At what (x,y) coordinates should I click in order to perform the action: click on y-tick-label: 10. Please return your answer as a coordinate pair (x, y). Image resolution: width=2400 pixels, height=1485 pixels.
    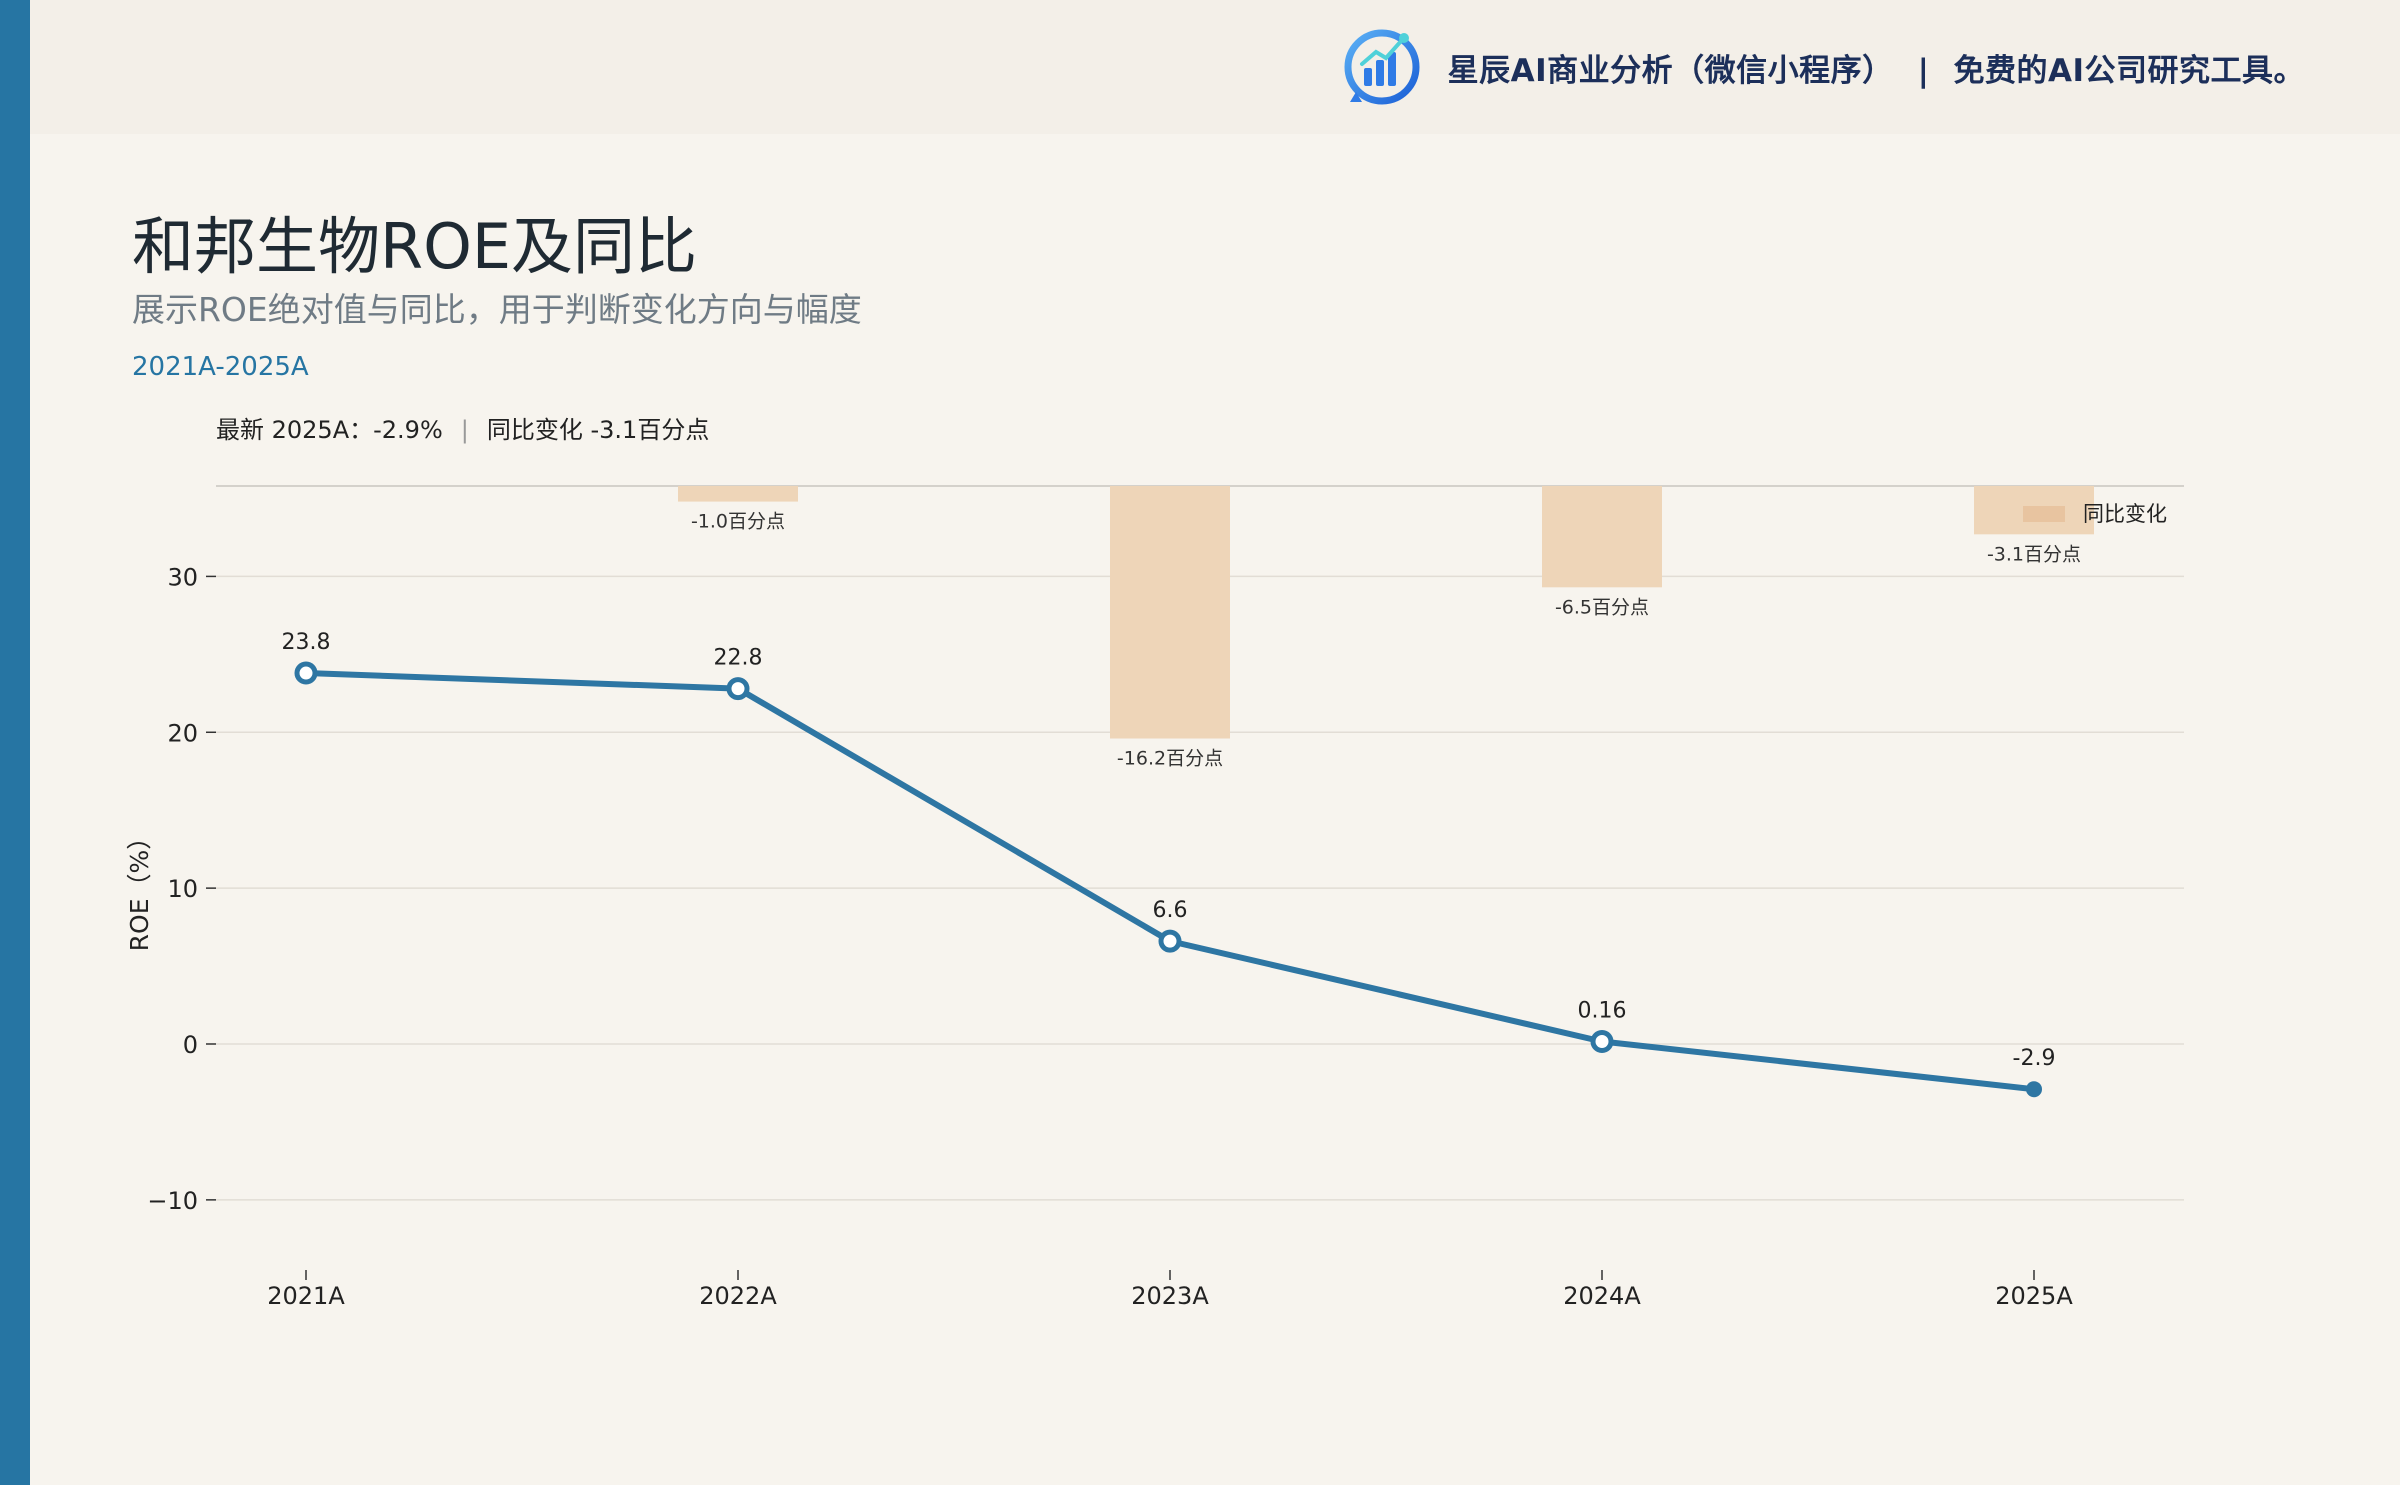
    Looking at the image, I should click on (182, 889).